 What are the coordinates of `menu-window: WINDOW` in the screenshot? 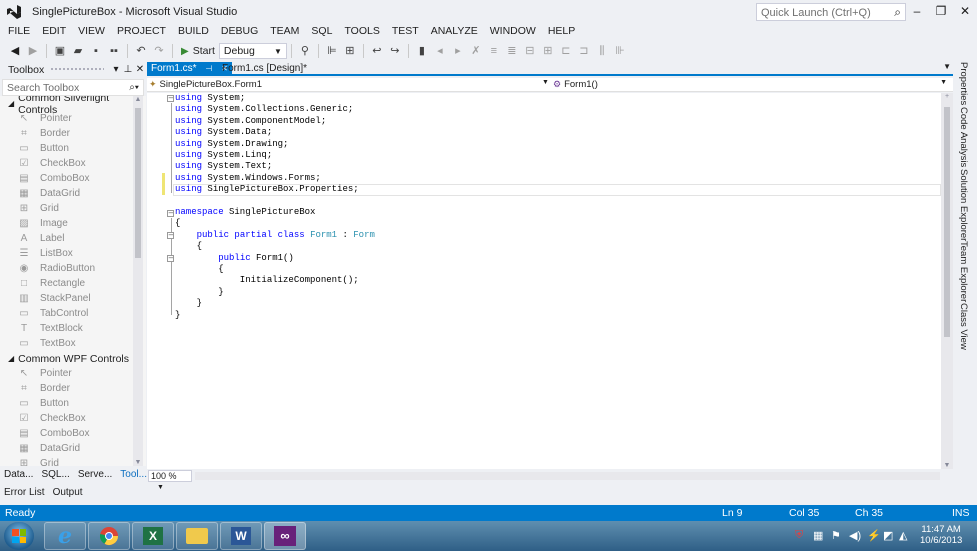 It's located at (513, 32).